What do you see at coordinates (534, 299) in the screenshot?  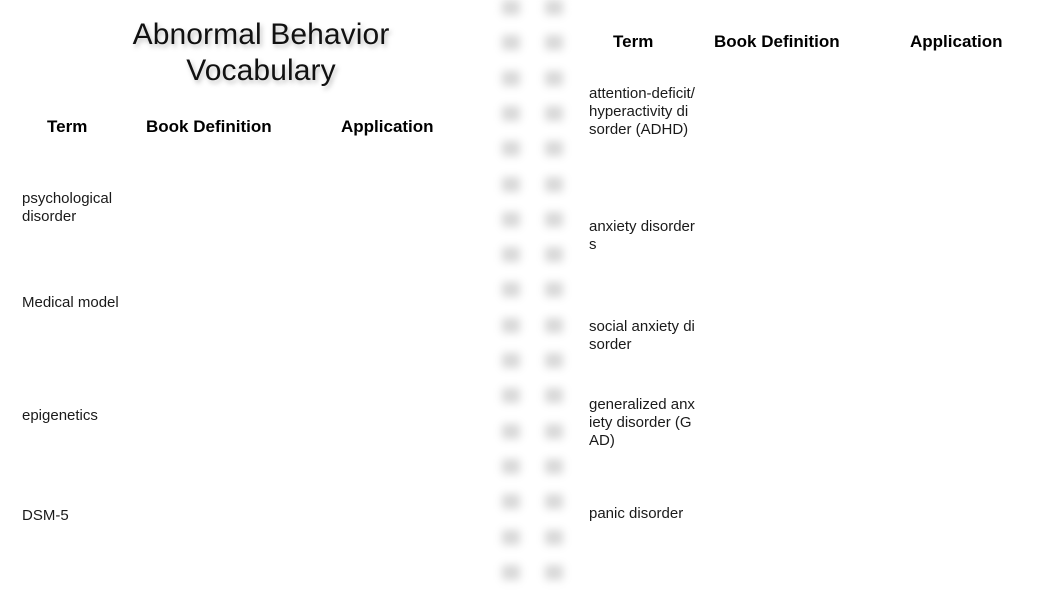 I see `page-gutter-strip` at bounding box center [534, 299].